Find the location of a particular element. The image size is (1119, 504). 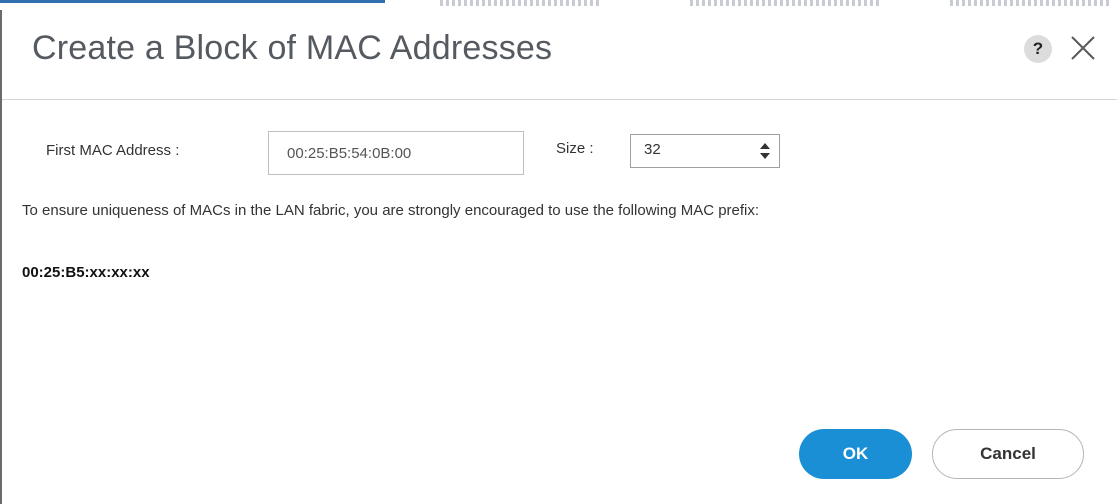

header-divider is located at coordinates (559, 99).